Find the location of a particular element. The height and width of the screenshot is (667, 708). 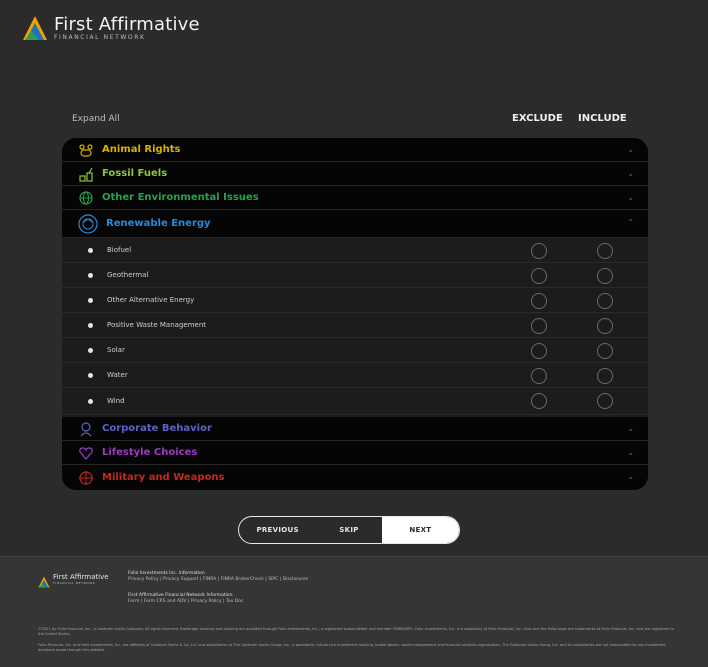

category-other-environmental-issues: Other Environmental Issues ⌄ is located at coordinates (355, 198).